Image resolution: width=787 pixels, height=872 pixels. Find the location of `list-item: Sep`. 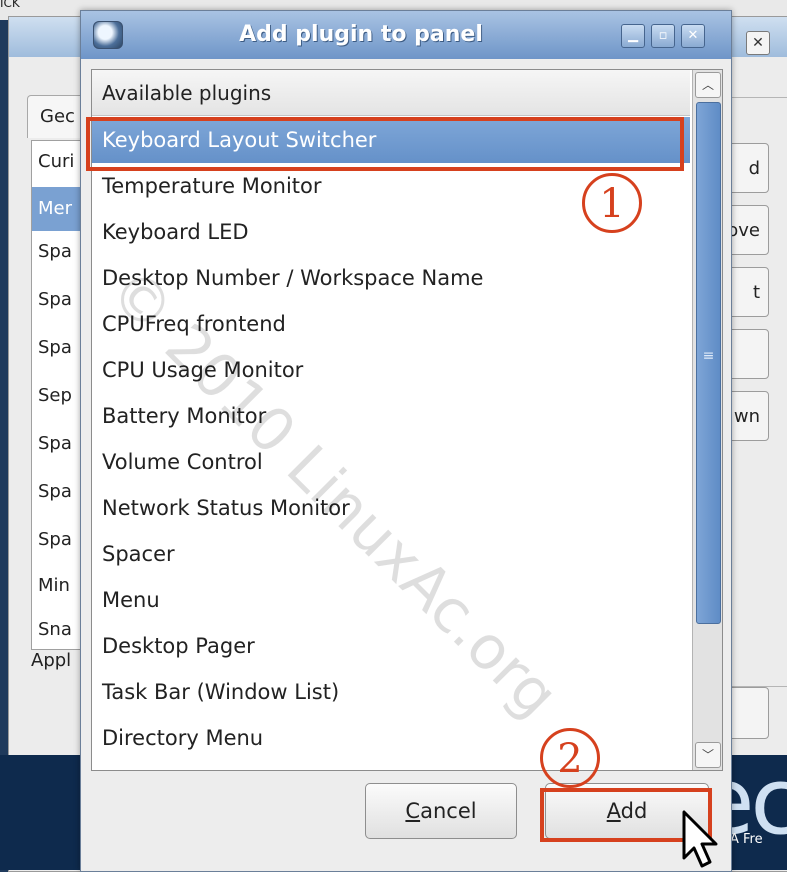

list-item: Sep is located at coordinates (55, 395).